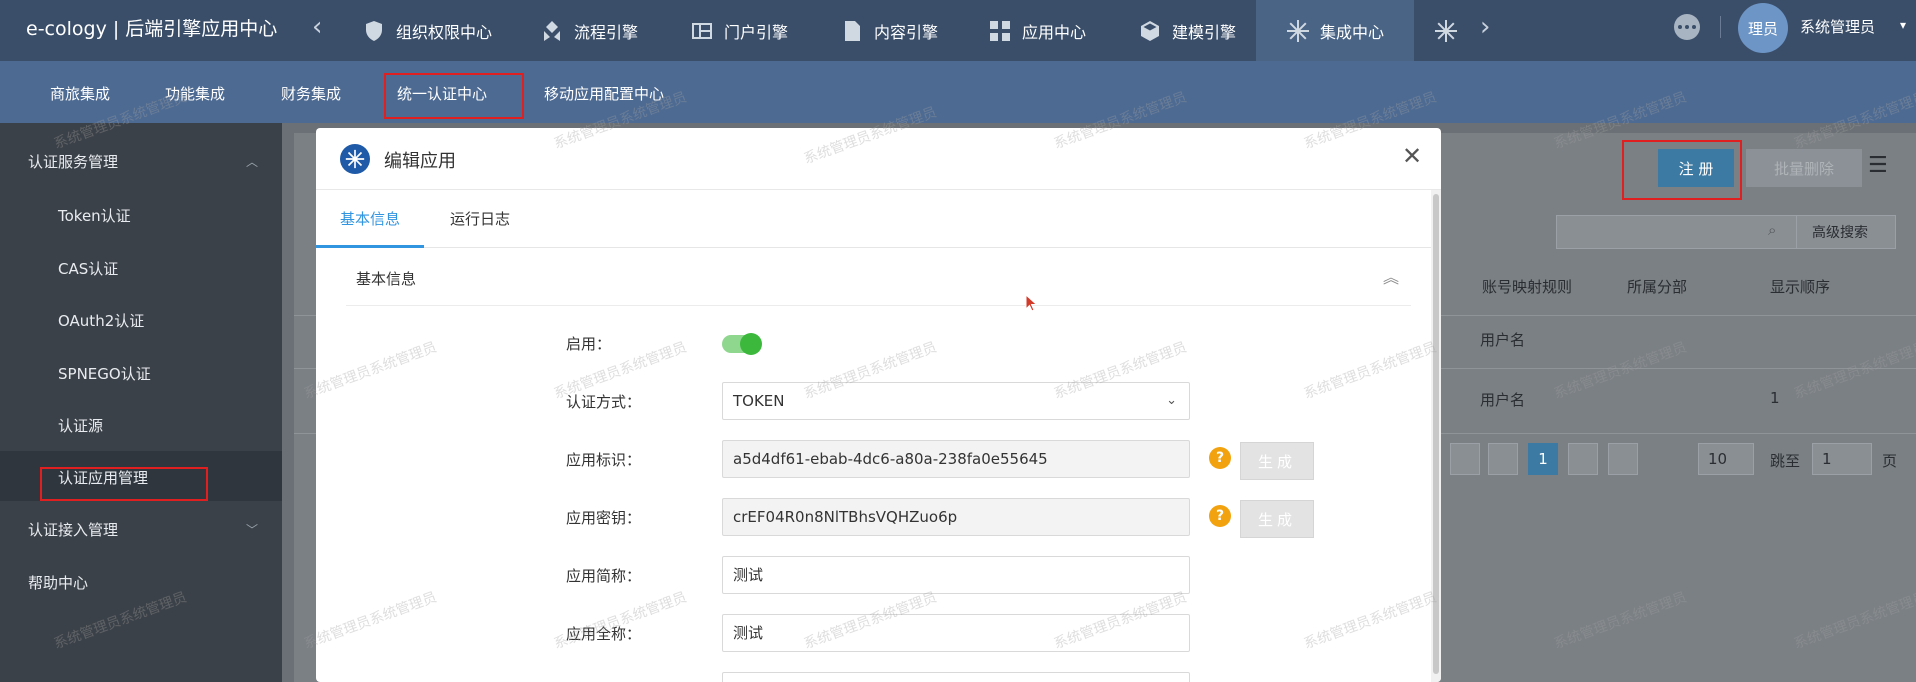 The height and width of the screenshot is (682, 1916). Describe the element at coordinates (58, 582) in the screenshot. I see `sidebar-item-help: 帮助中心` at that location.